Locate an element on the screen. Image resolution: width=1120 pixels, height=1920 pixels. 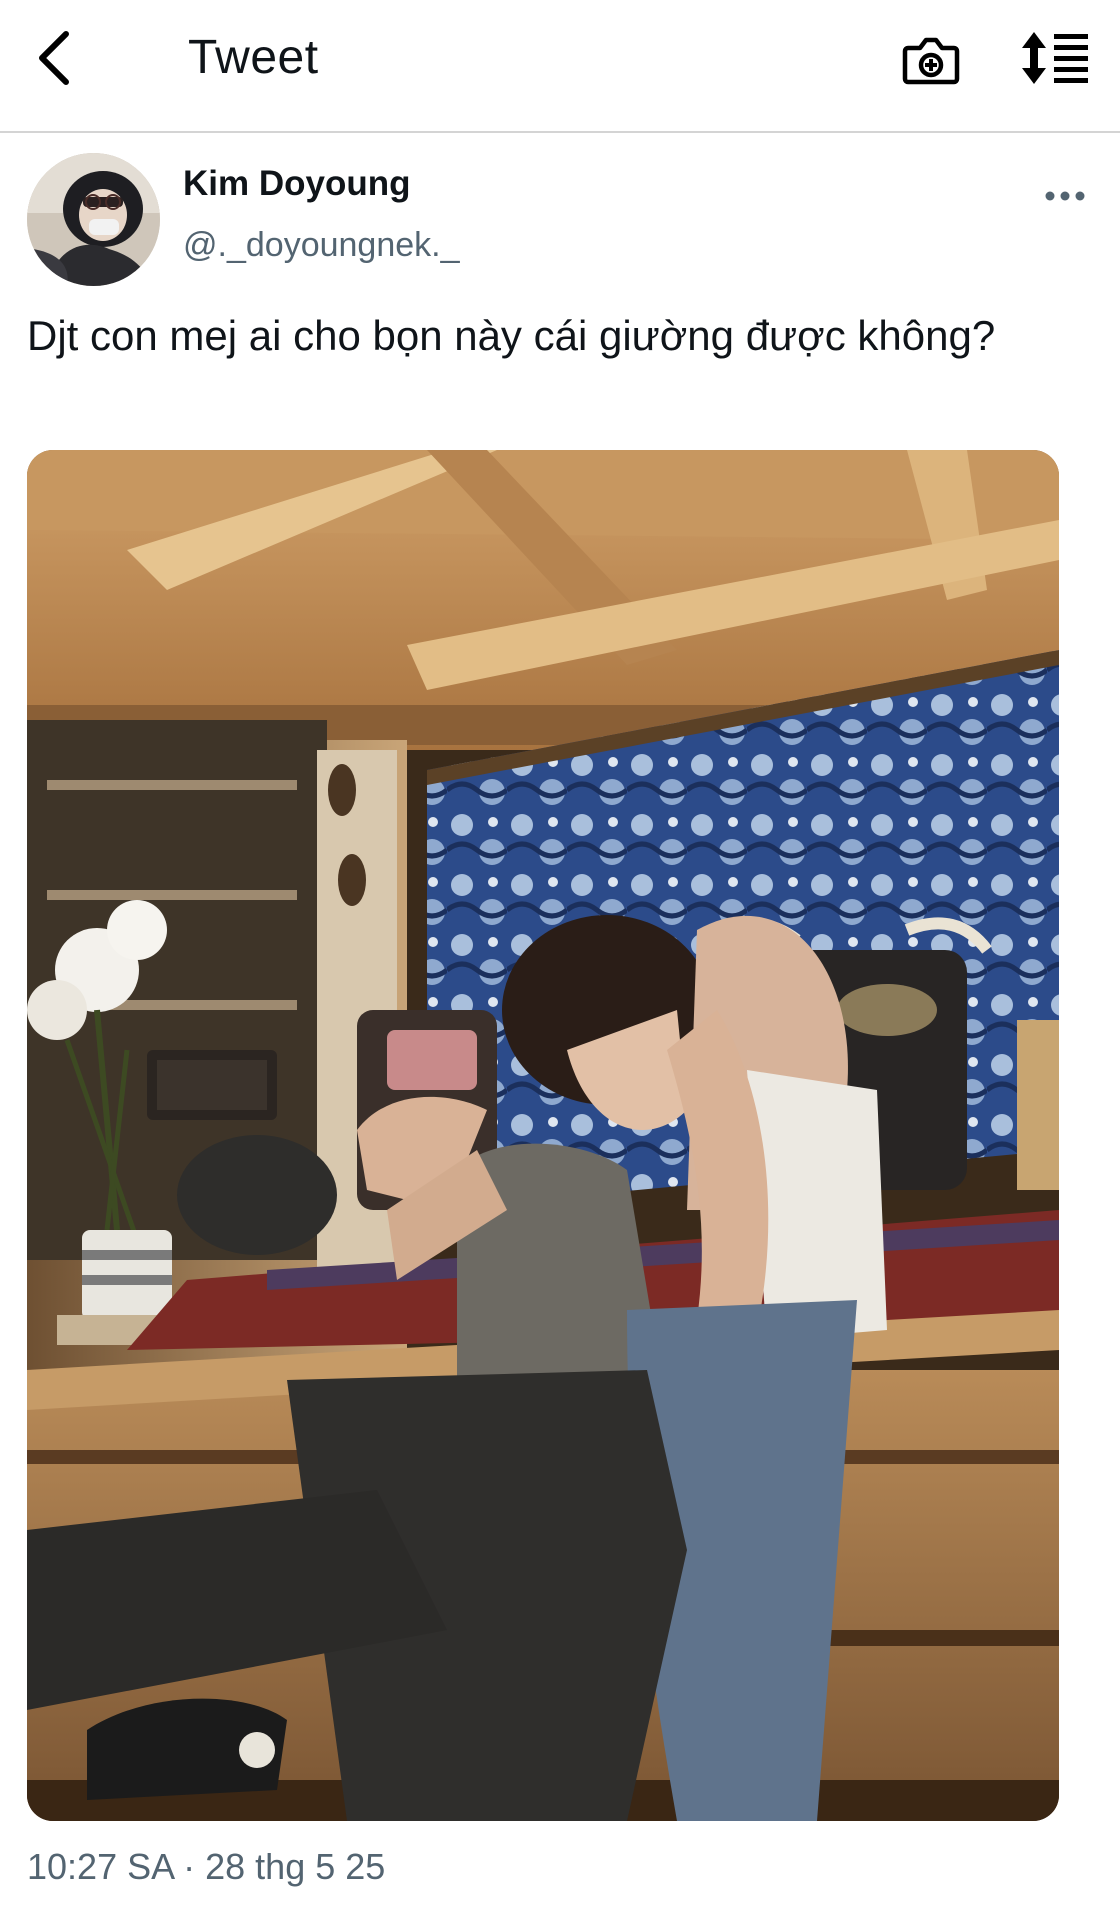
tweet-timestamp: 10:27 SA · 28 thg 5 25 is located at coordinates (206, 1866).